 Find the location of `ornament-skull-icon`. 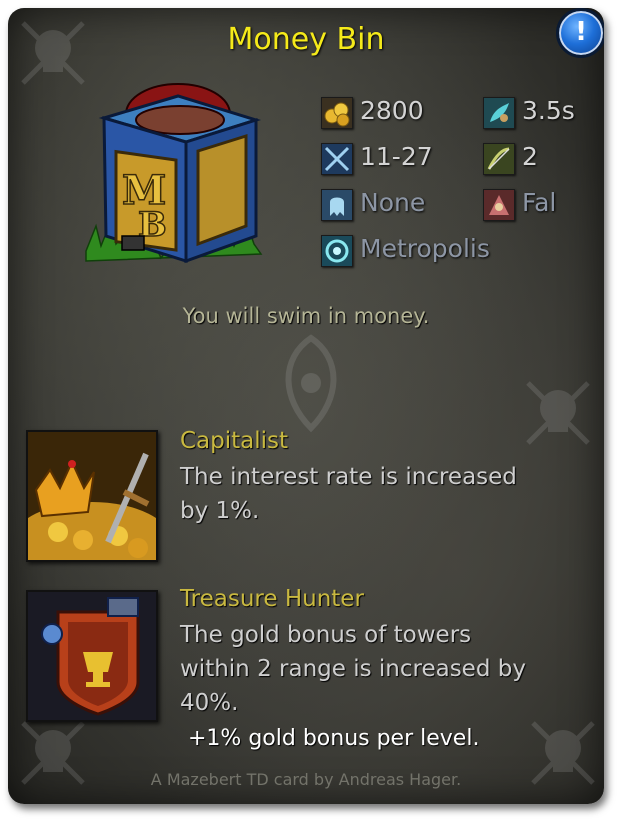

ornament-skull-icon is located at coordinates (558, 413).